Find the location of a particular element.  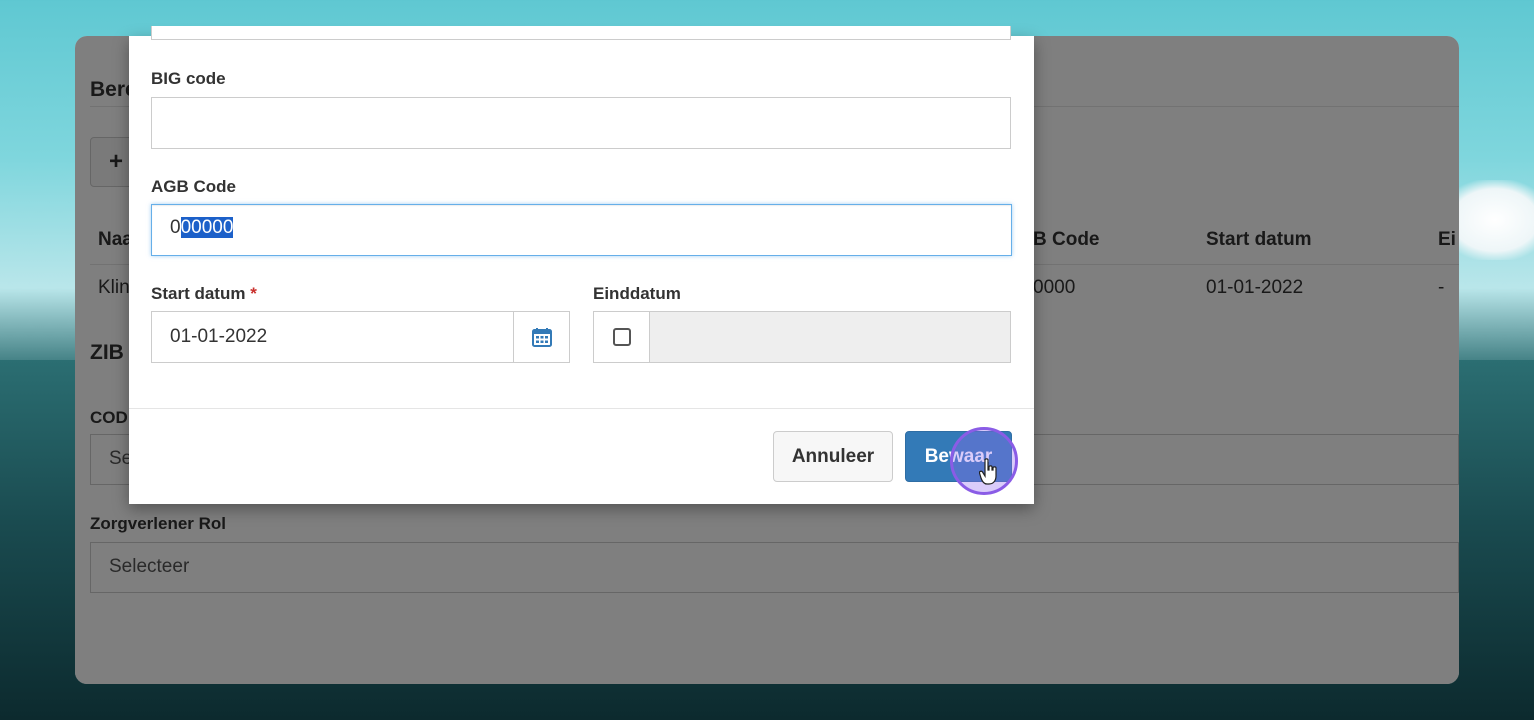

start-datum-label-text: Start datum is located at coordinates (198, 293).